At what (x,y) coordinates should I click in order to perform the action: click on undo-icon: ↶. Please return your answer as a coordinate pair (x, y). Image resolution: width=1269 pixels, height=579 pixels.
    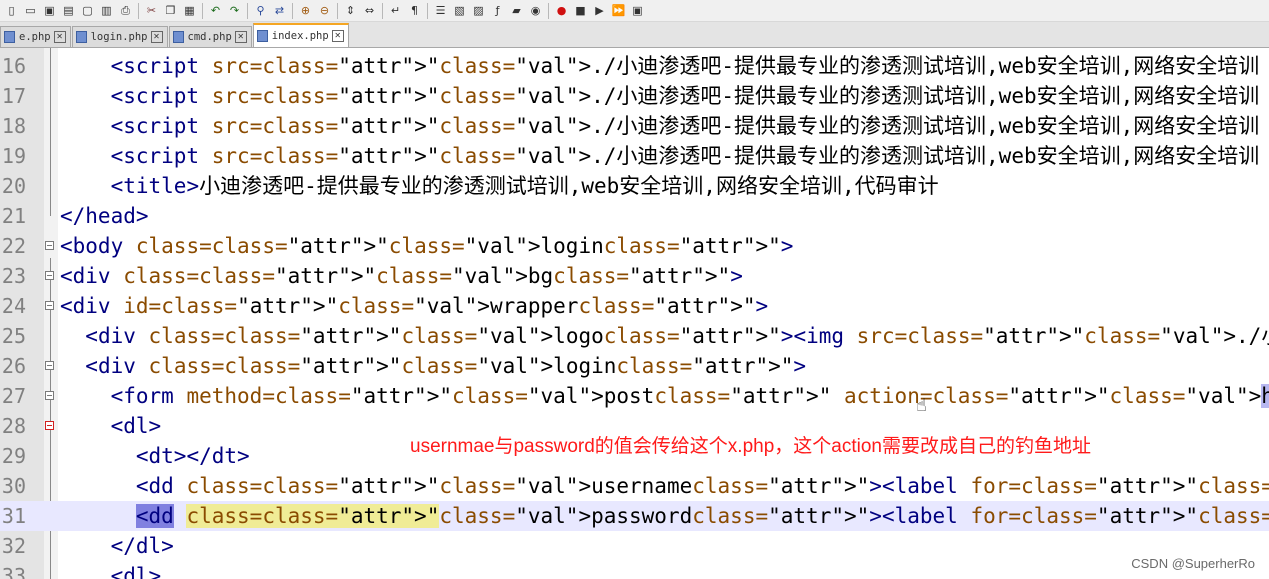
    Looking at the image, I should click on (216, 11).